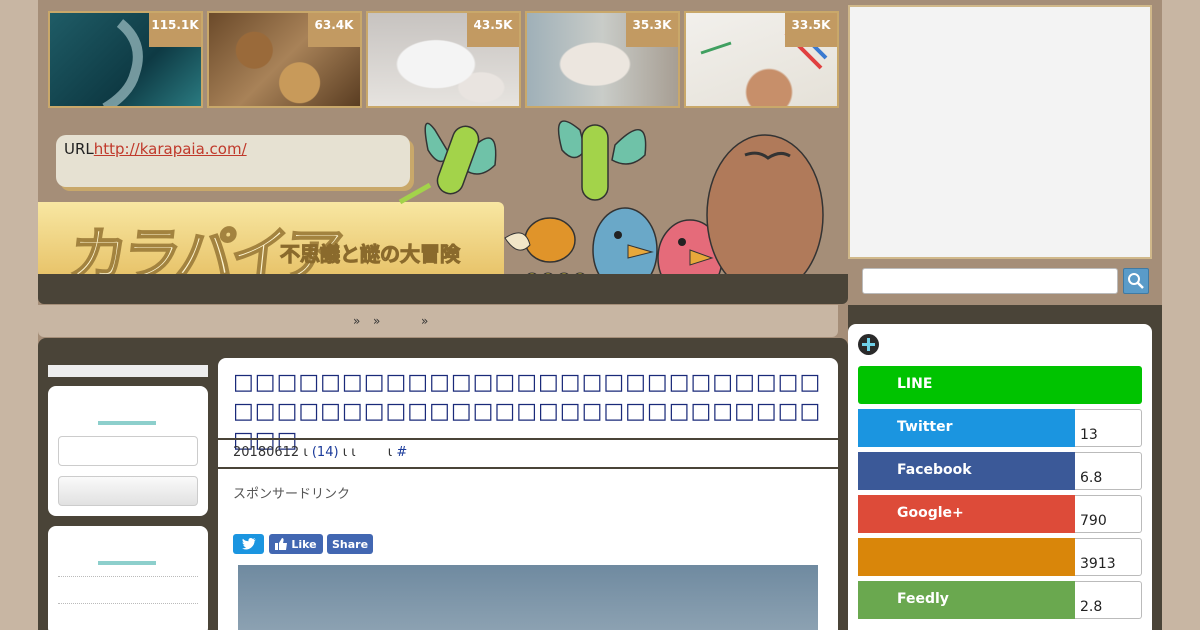  Describe the element at coordinates (966, 600) in the screenshot. I see `feedly-button: Feedly` at that location.